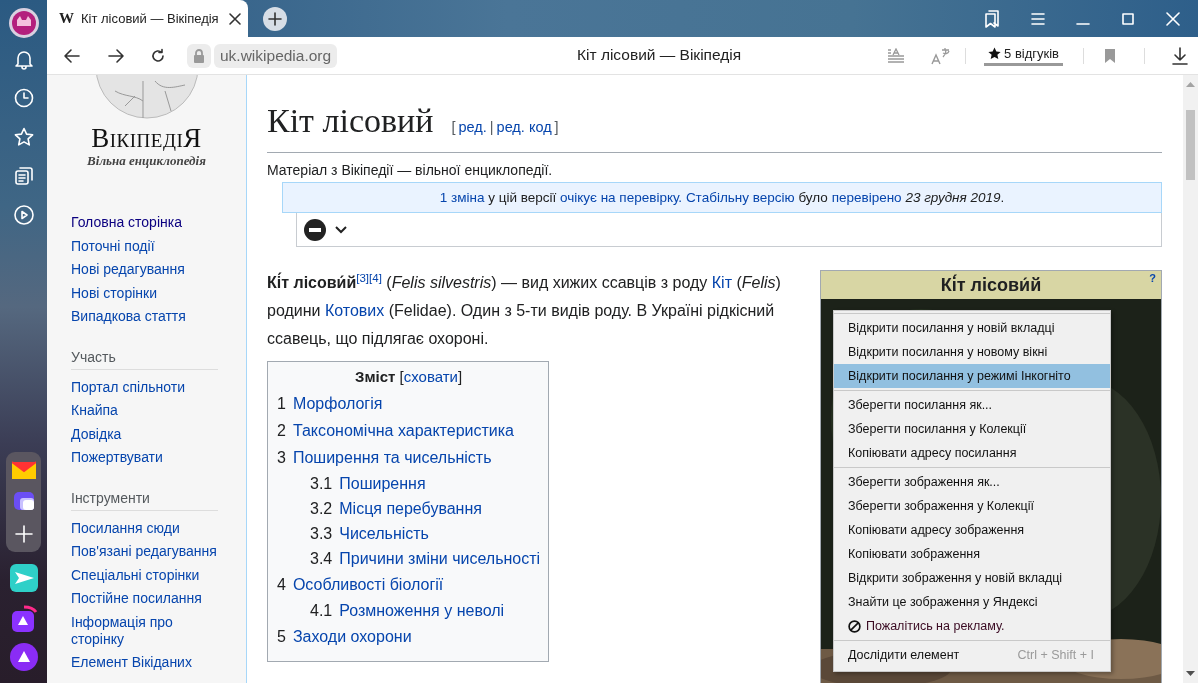 The image size is (1198, 683). I want to click on prohibited-icon, so click(854, 626).